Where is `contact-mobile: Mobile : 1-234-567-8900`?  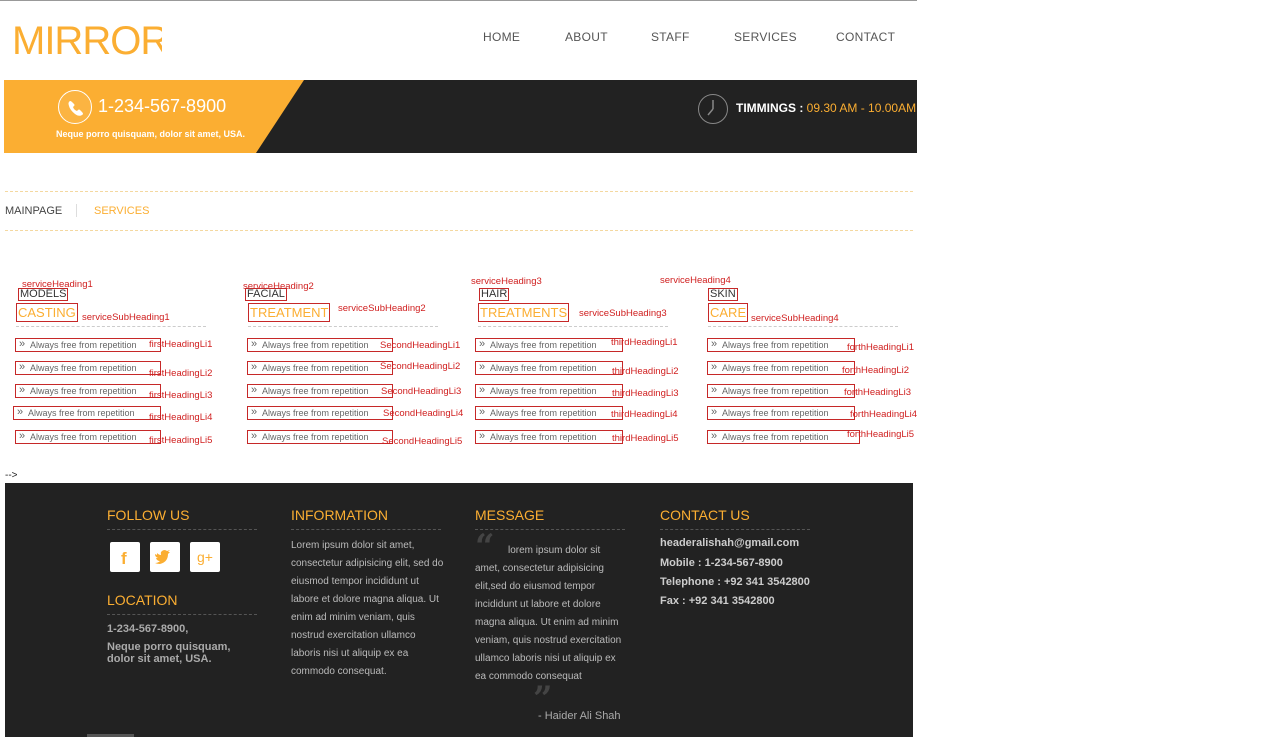
contact-mobile: Mobile : 1-234-567-8900 is located at coordinates (721, 563).